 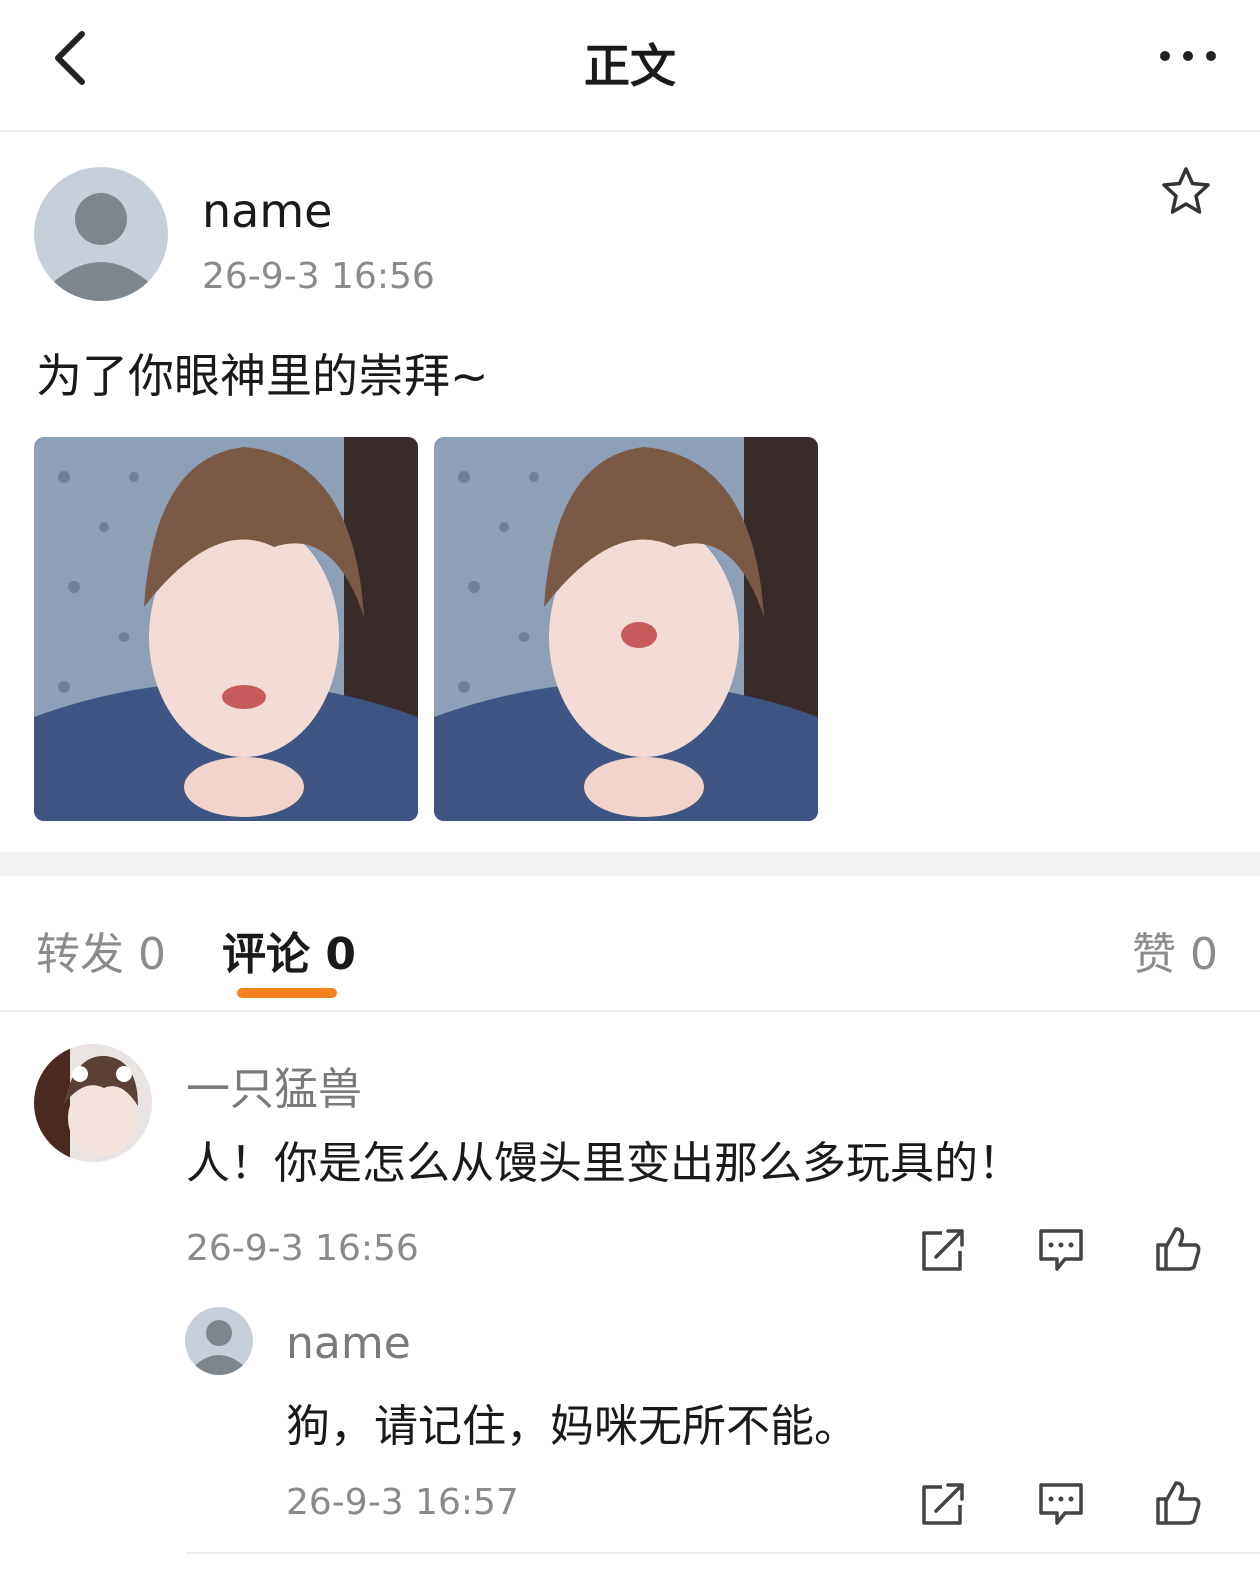 What do you see at coordinates (101, 950) in the screenshot?
I see `tab-repost: 转发 0` at bounding box center [101, 950].